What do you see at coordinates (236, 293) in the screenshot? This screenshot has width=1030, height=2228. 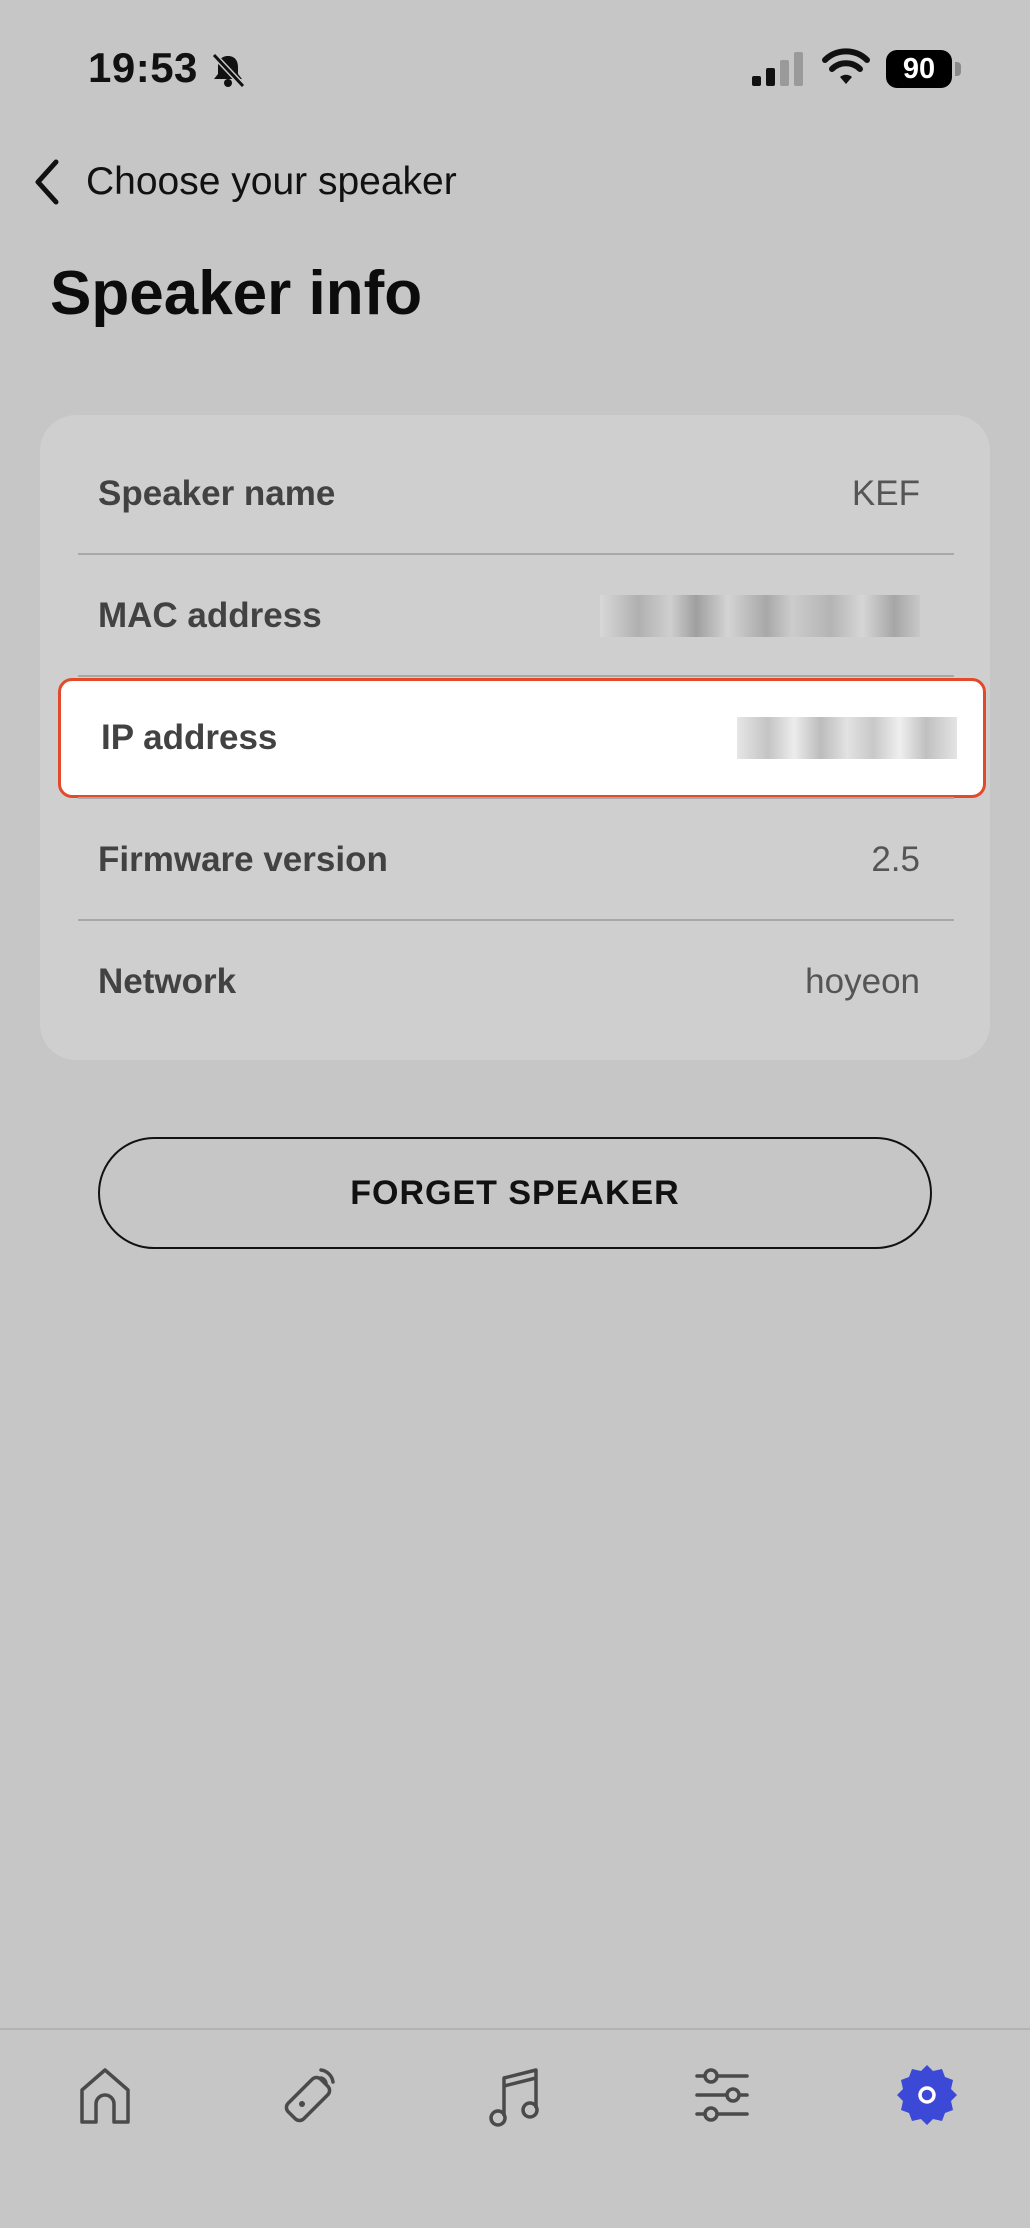 I see `page-title: Speaker info` at bounding box center [236, 293].